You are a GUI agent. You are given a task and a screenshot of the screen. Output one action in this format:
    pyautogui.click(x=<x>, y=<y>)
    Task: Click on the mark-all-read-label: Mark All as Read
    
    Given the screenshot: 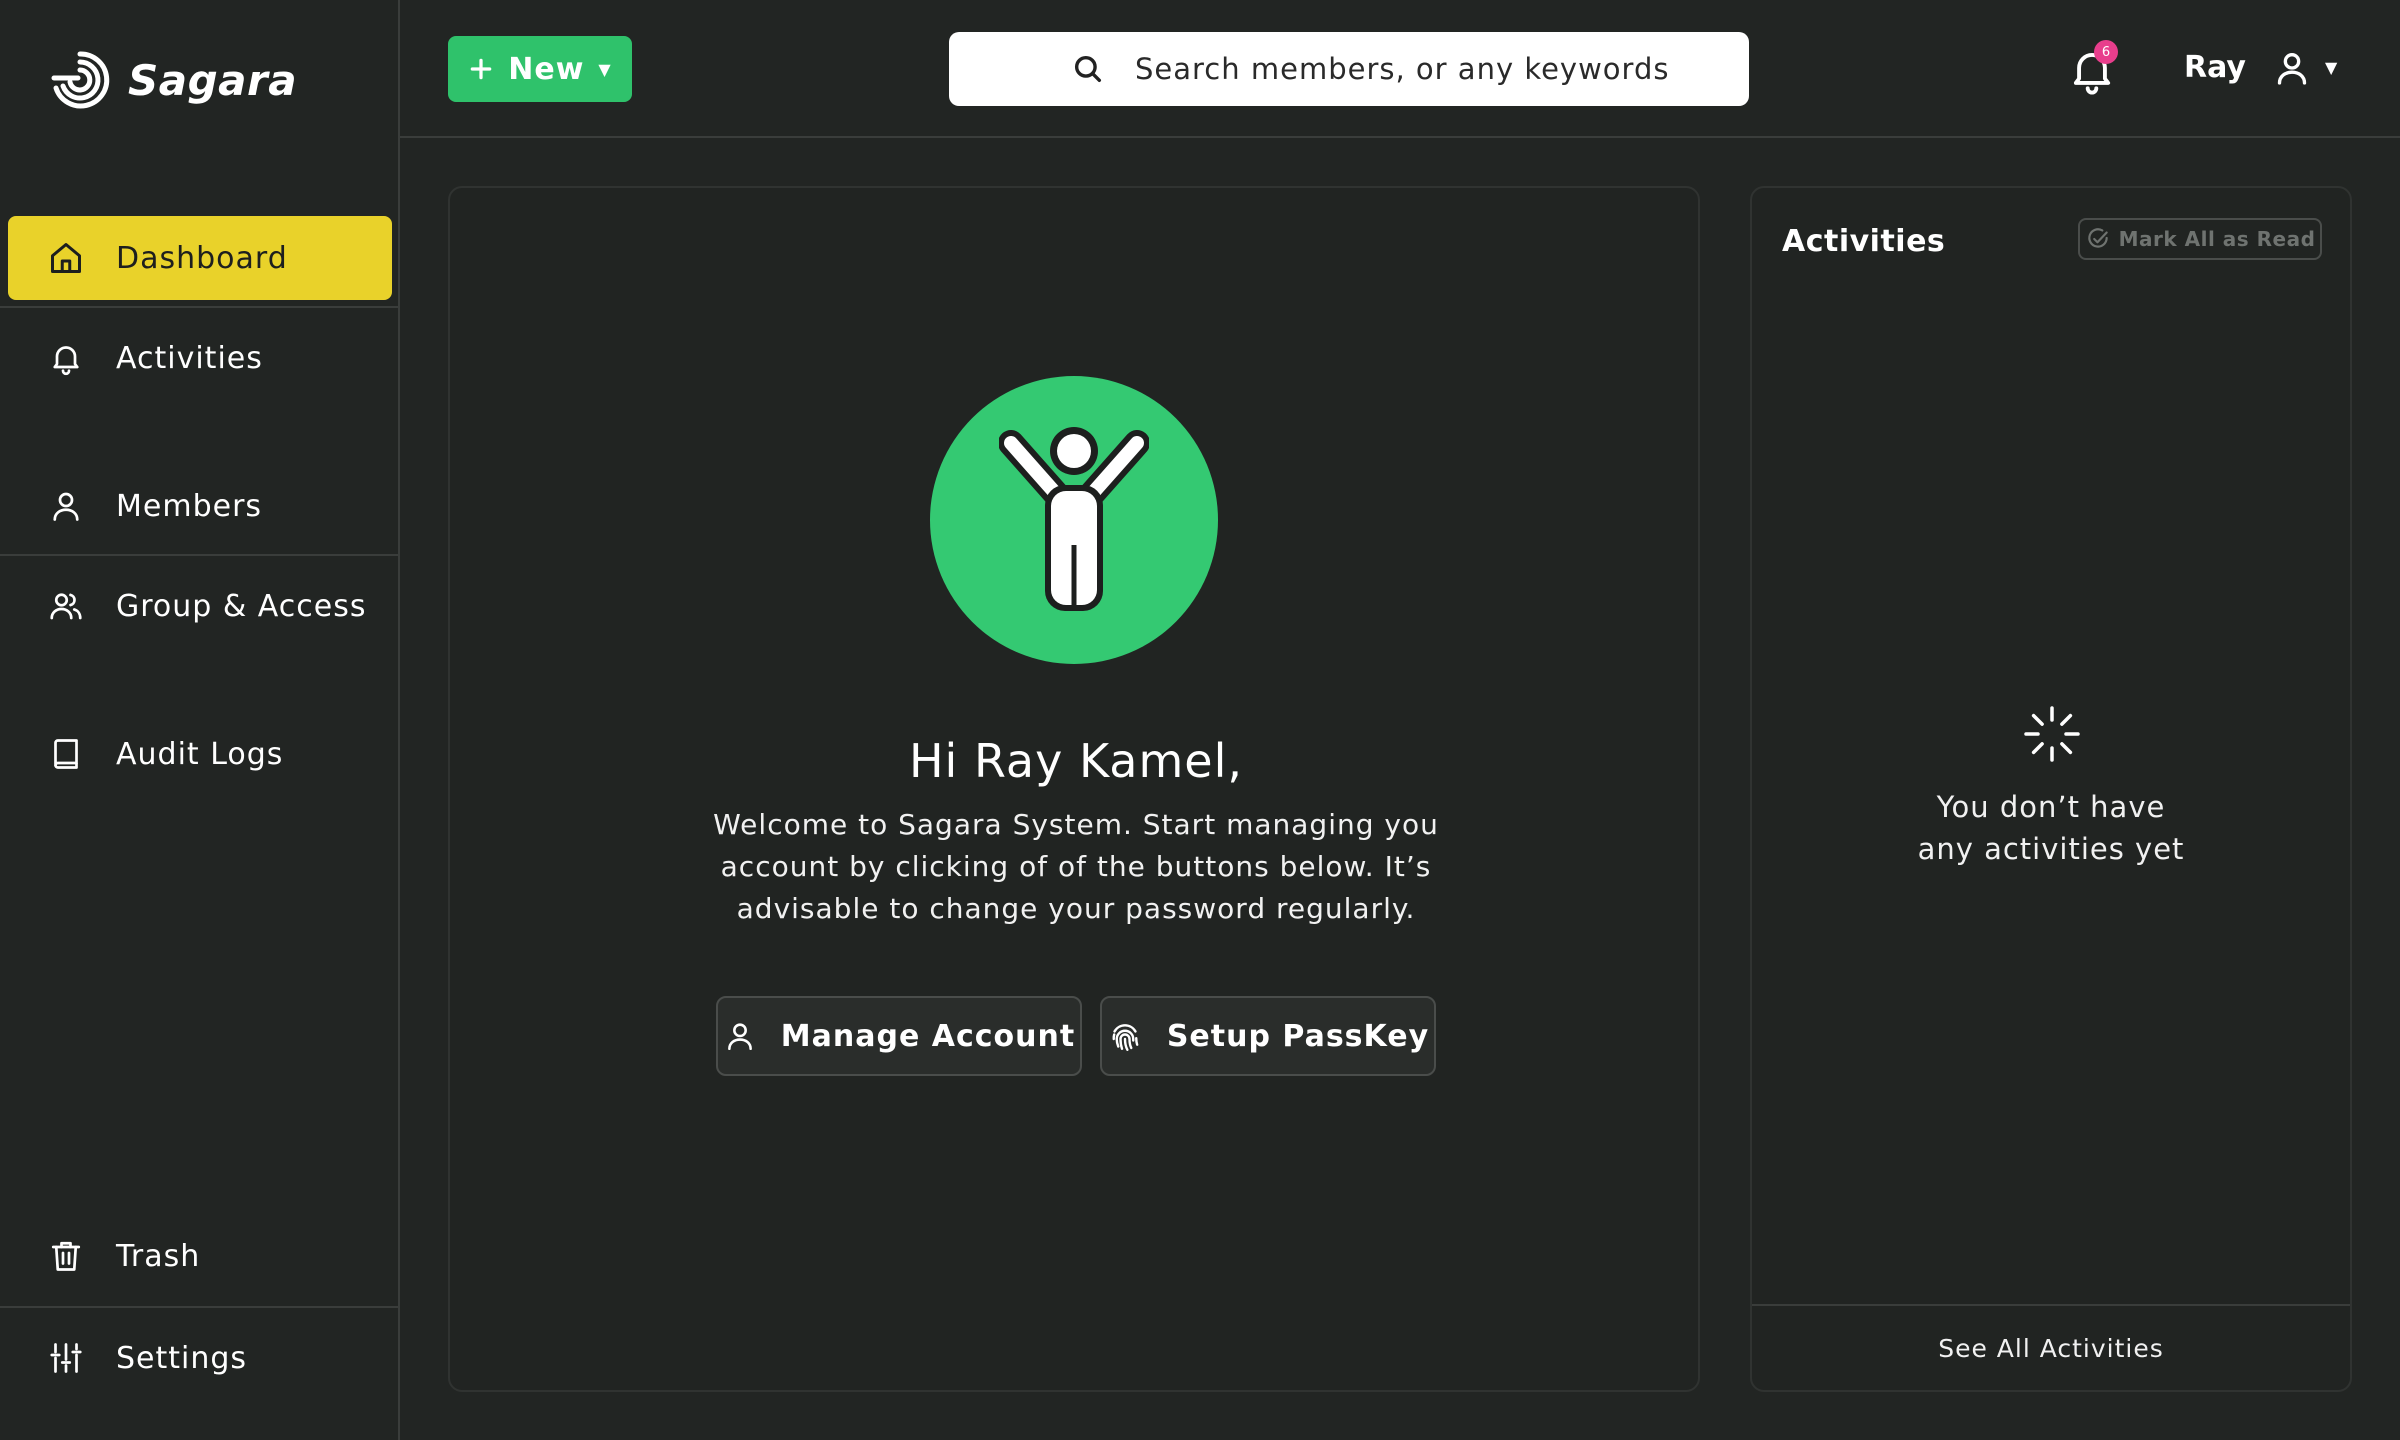 What is the action you would take?
    pyautogui.click(x=2217, y=239)
    